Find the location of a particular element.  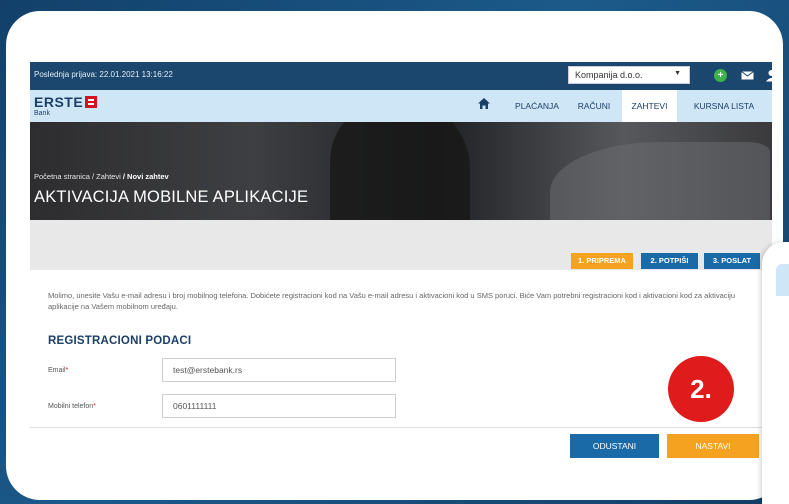

side-panel-tab is located at coordinates (782, 280).